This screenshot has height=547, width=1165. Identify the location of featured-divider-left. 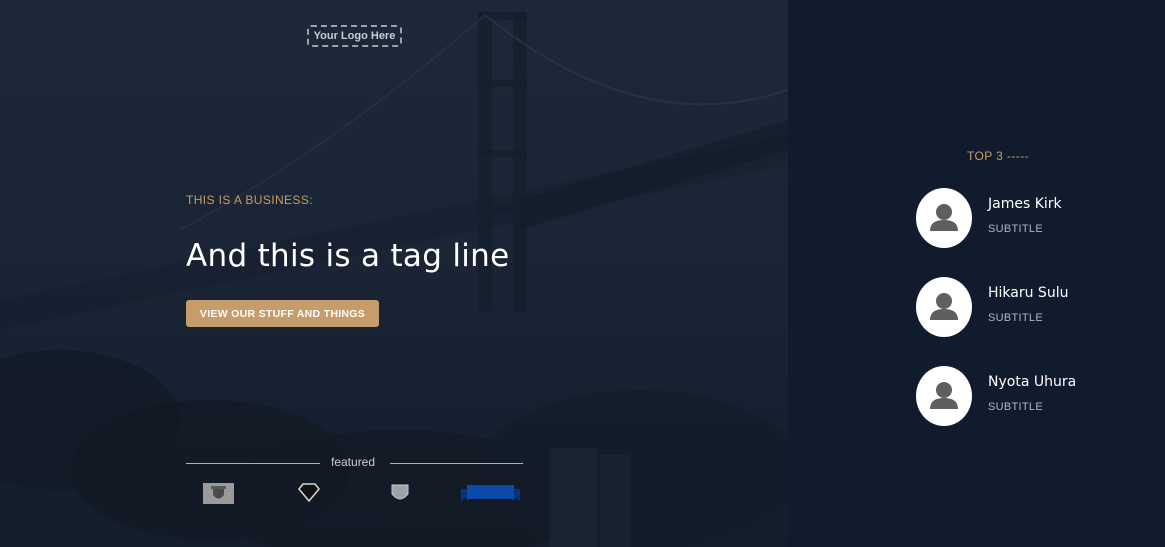
(253, 463).